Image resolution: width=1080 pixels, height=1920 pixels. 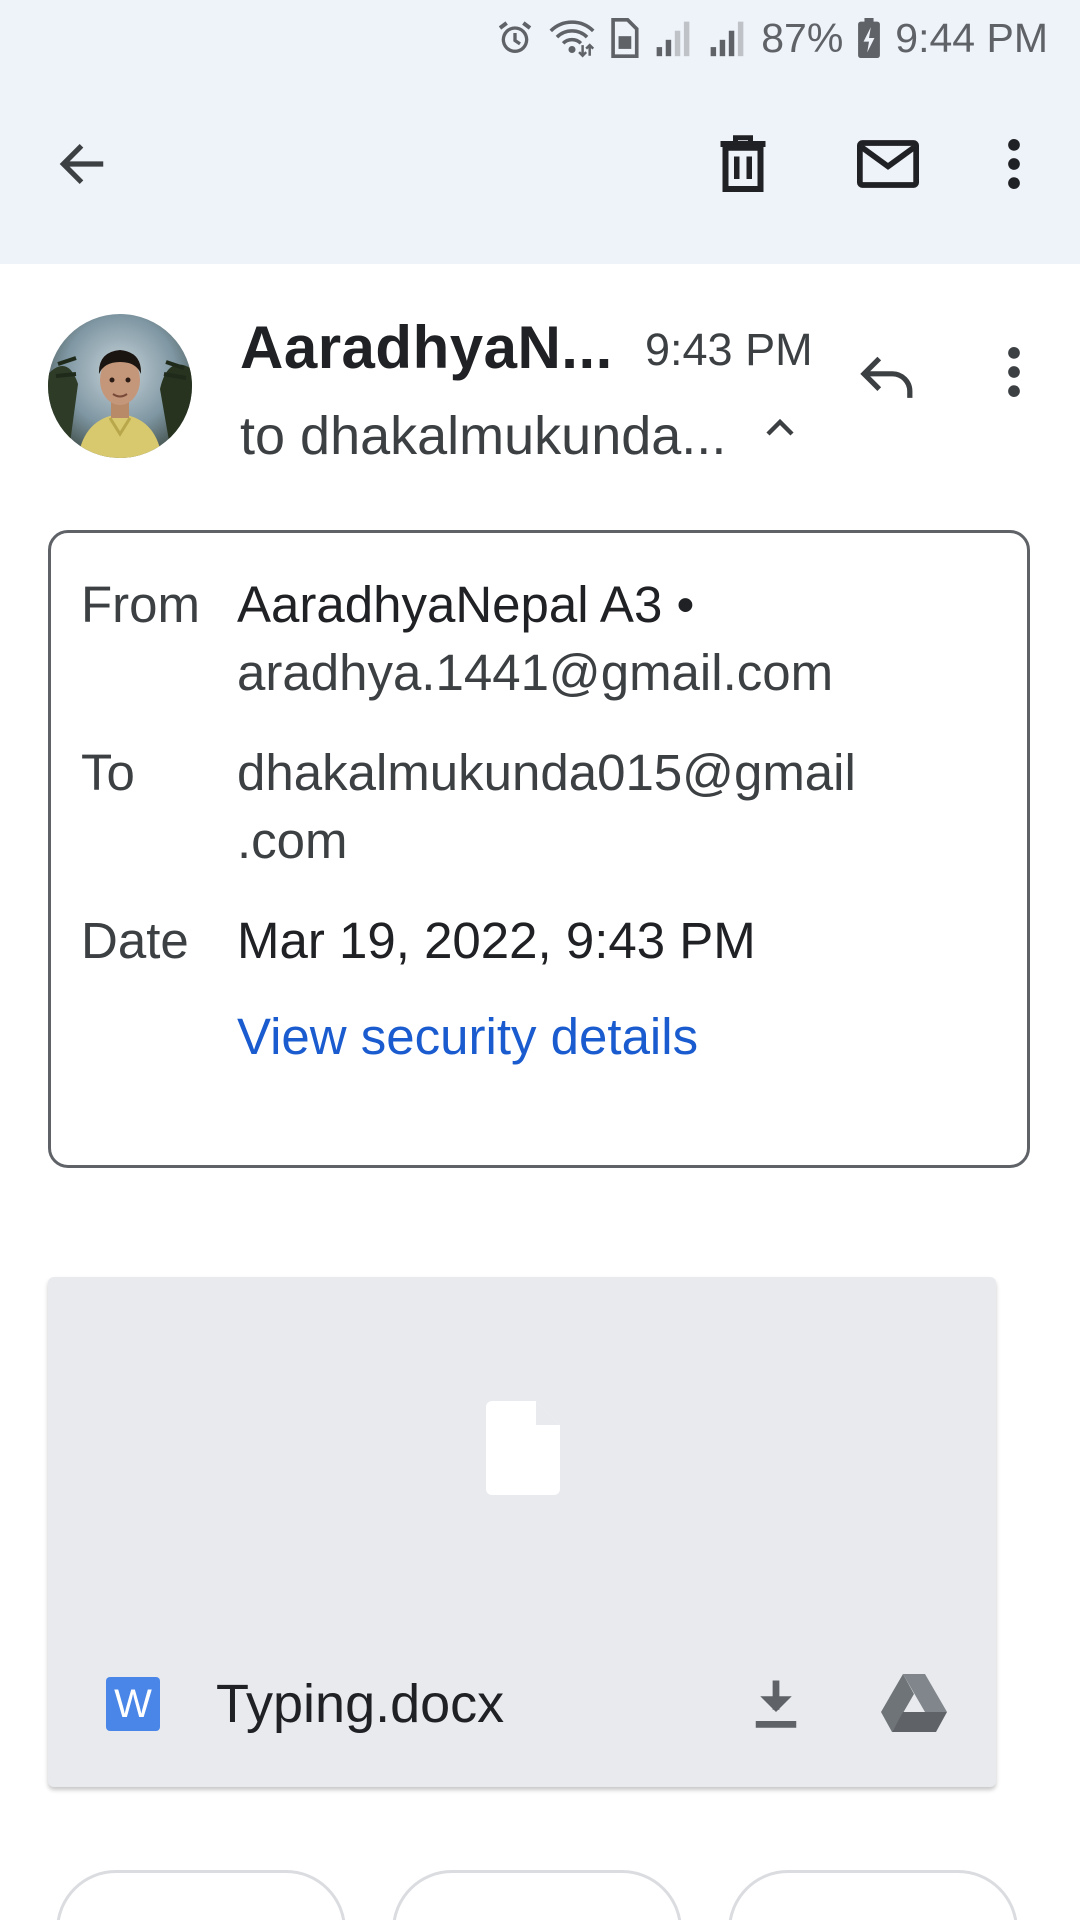 I want to click on message-more-button, so click(x=1014, y=374).